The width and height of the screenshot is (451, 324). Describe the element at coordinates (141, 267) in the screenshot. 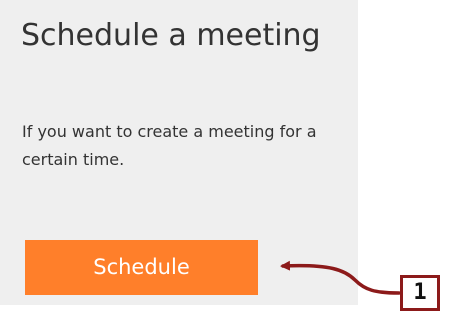

I see `schedule-button: Schedule` at that location.